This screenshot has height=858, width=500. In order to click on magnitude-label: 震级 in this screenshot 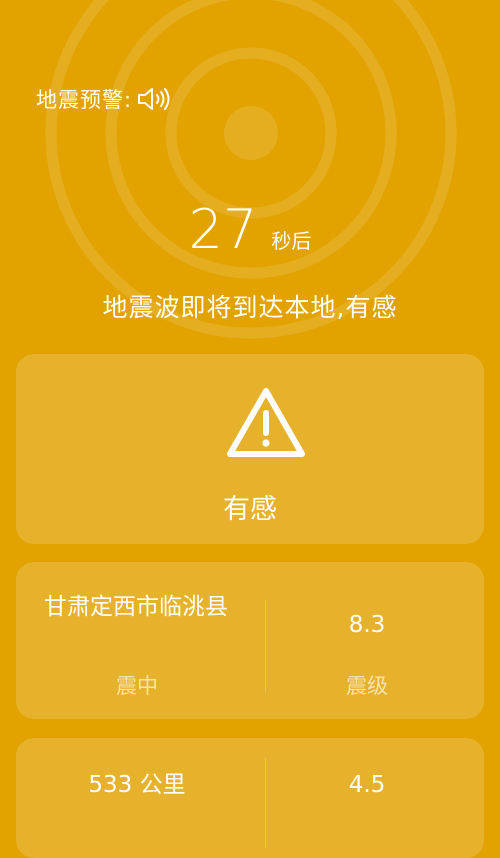, I will do `click(367, 686)`.